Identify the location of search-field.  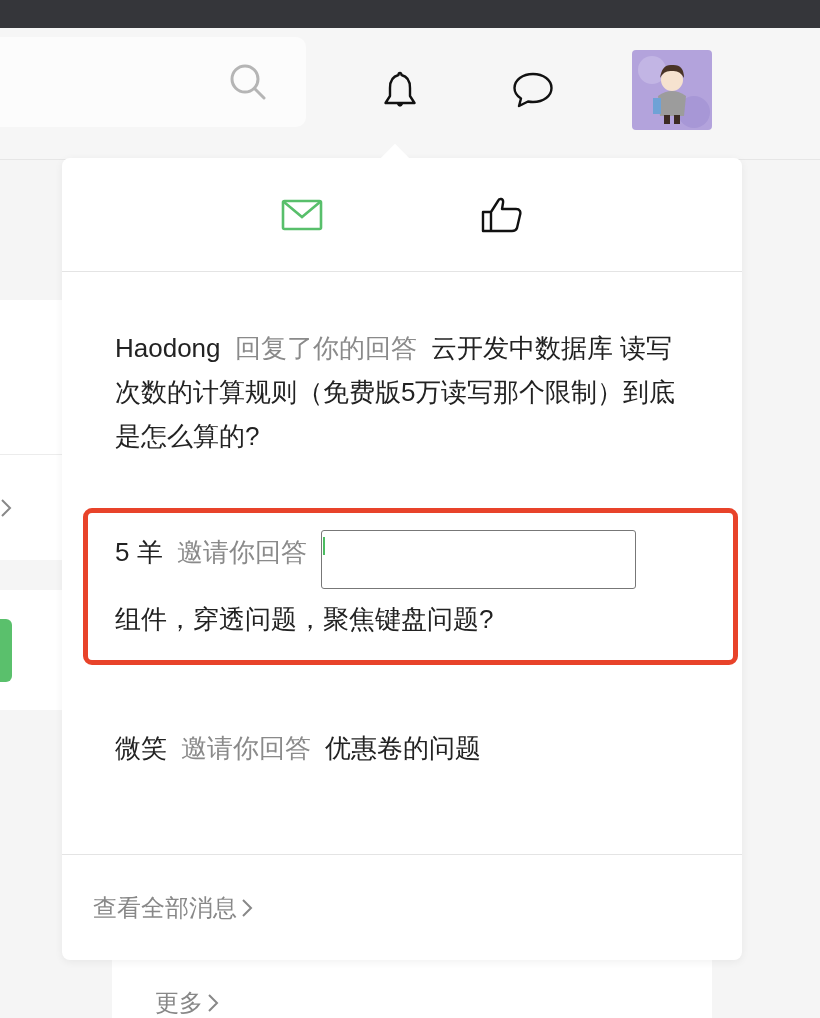
(153, 81).